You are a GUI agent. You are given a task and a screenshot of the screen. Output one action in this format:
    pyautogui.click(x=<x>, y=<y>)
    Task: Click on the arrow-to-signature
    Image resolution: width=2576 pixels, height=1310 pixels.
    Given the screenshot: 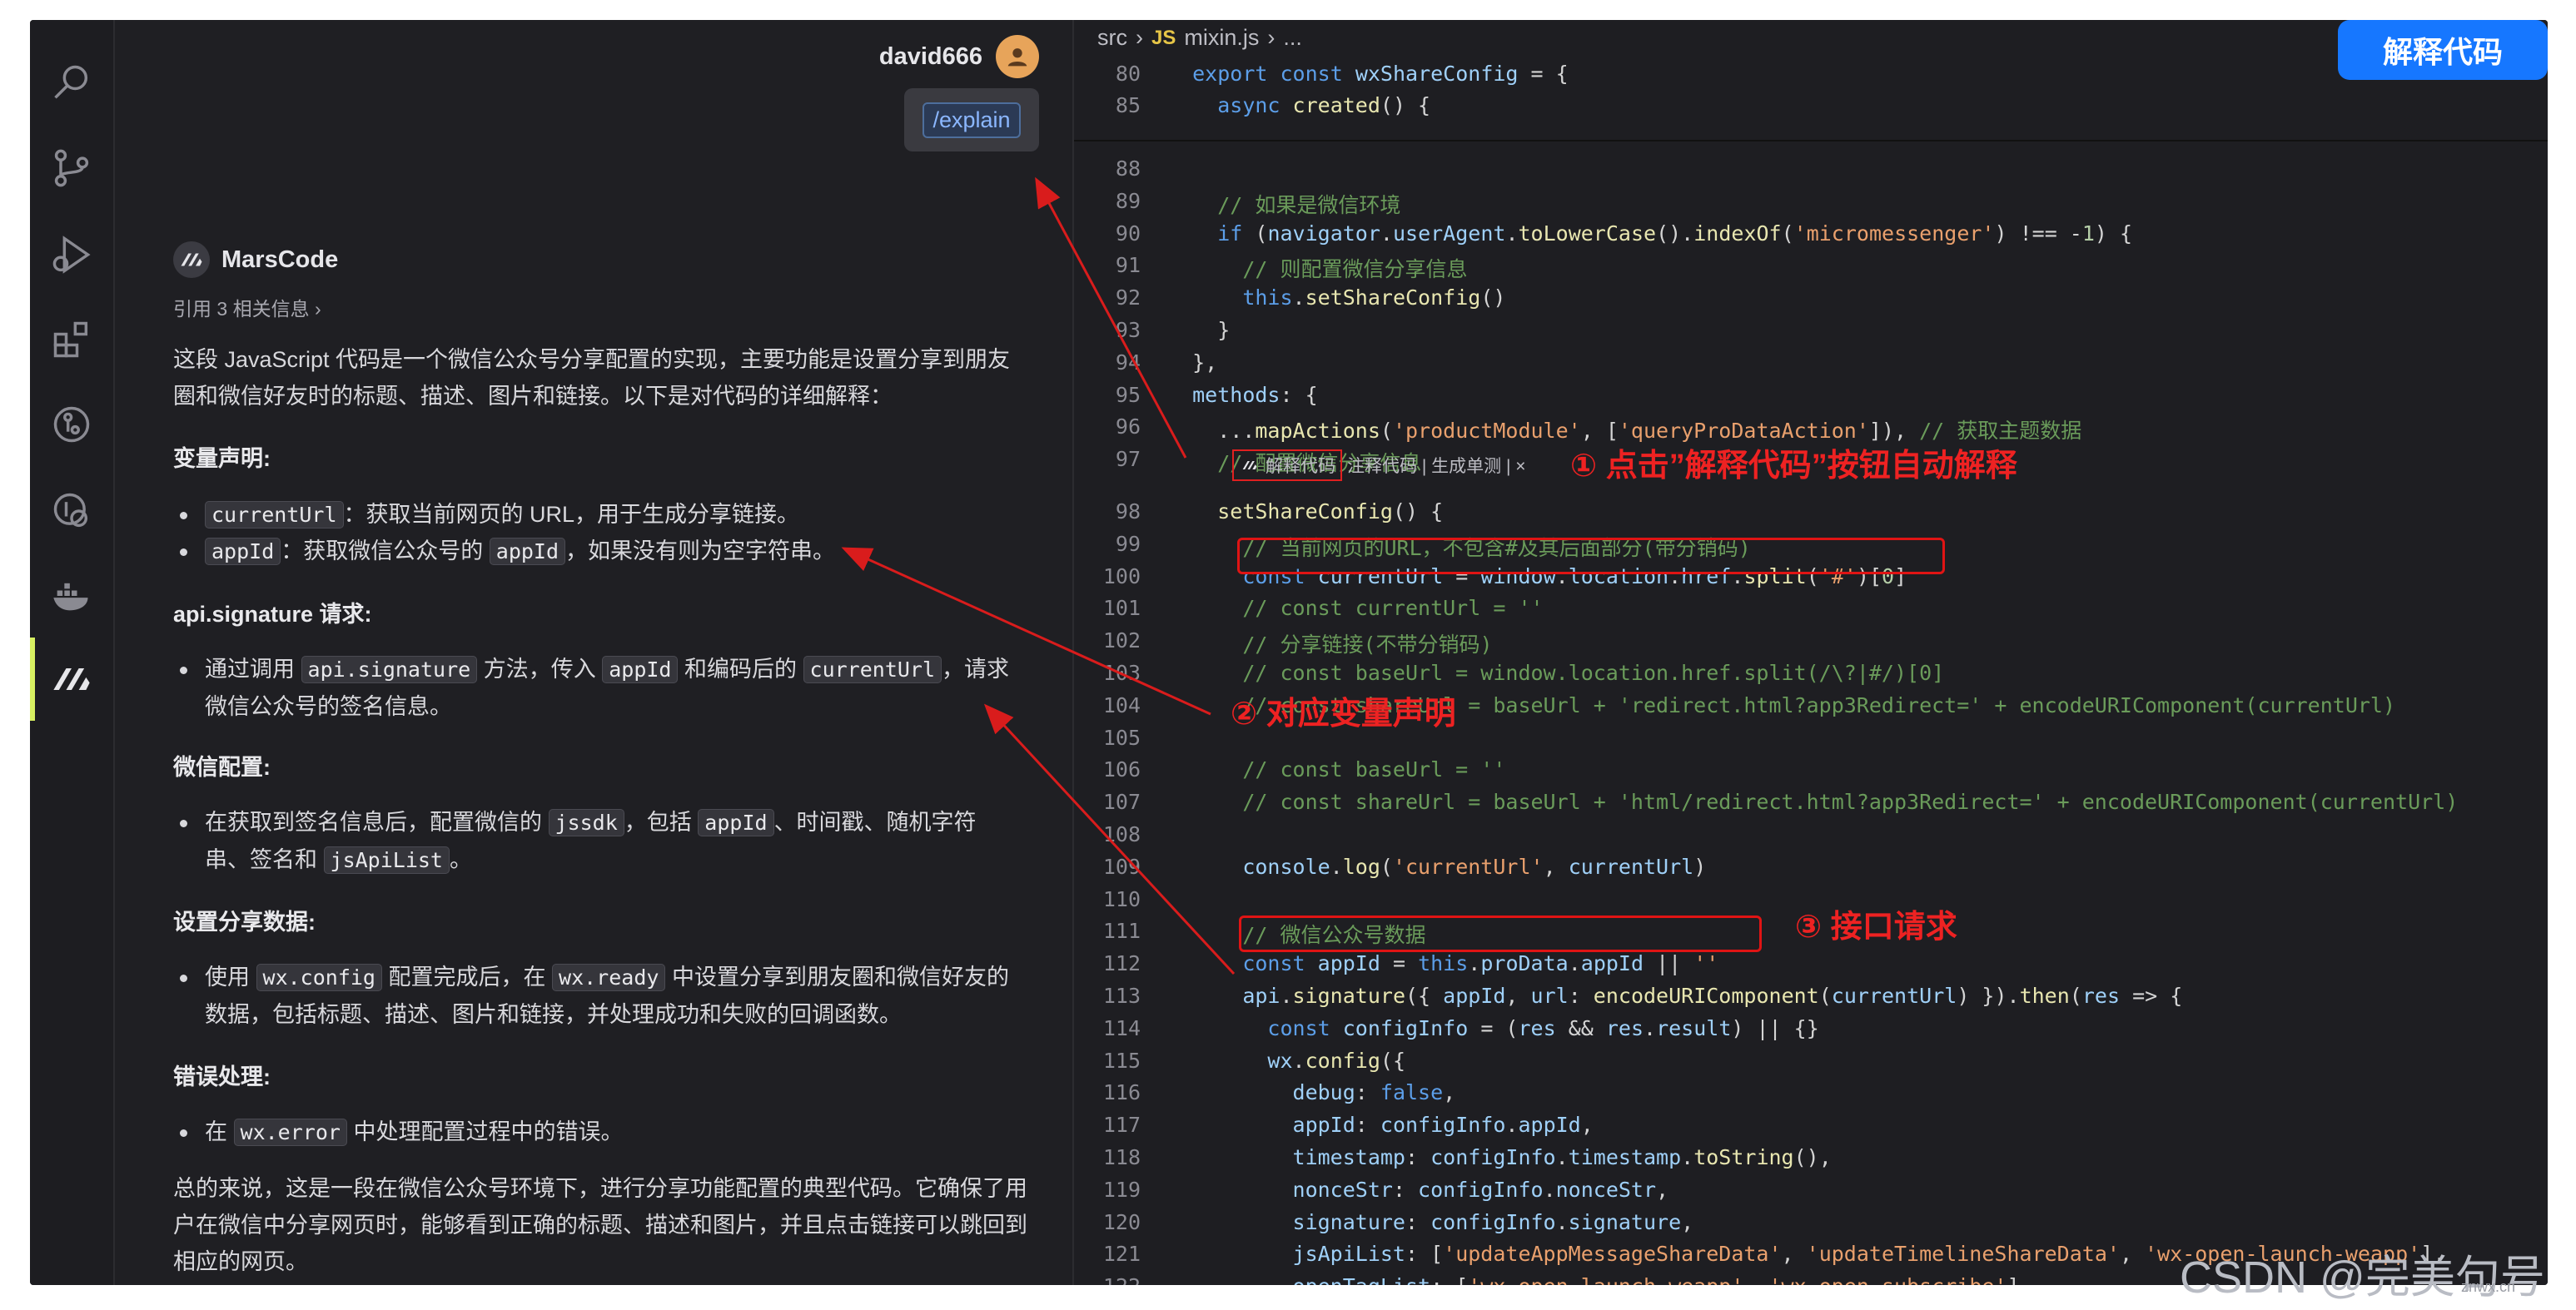 What is the action you would take?
    pyautogui.click(x=1109, y=839)
    